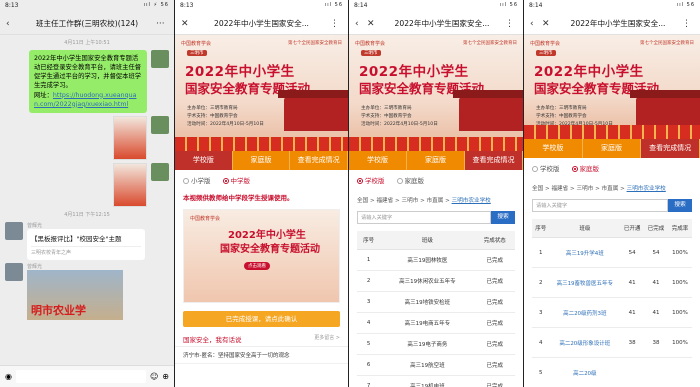 The width and height of the screenshot is (700, 387). What do you see at coordinates (585, 252) in the screenshot?
I see `cell-class-link: 高三19升学4班` at bounding box center [585, 252].